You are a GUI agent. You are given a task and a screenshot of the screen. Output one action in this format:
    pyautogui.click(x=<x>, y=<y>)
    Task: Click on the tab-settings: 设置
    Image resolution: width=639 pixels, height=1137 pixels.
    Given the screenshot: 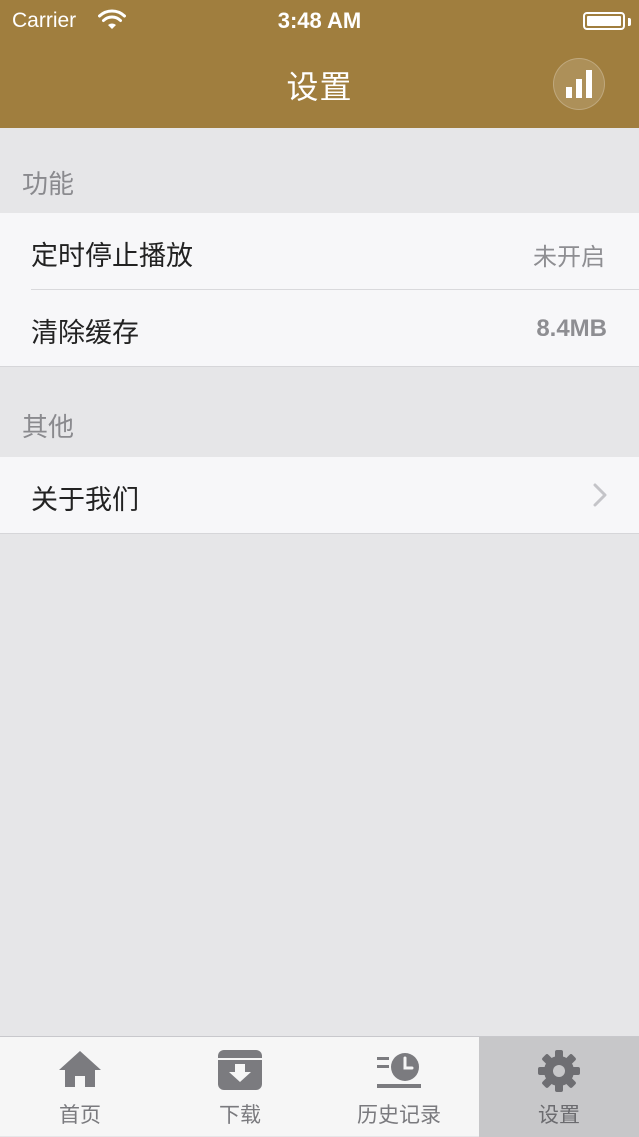 What is the action you would take?
    pyautogui.click(x=559, y=1087)
    